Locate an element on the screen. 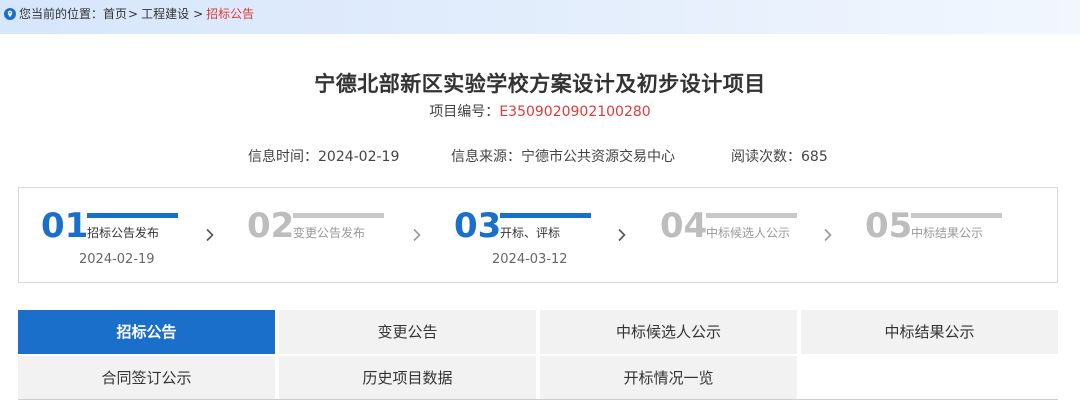  page-title: 宁德北部新区实验学校方案设计及初步设计项目 is located at coordinates (540, 84).